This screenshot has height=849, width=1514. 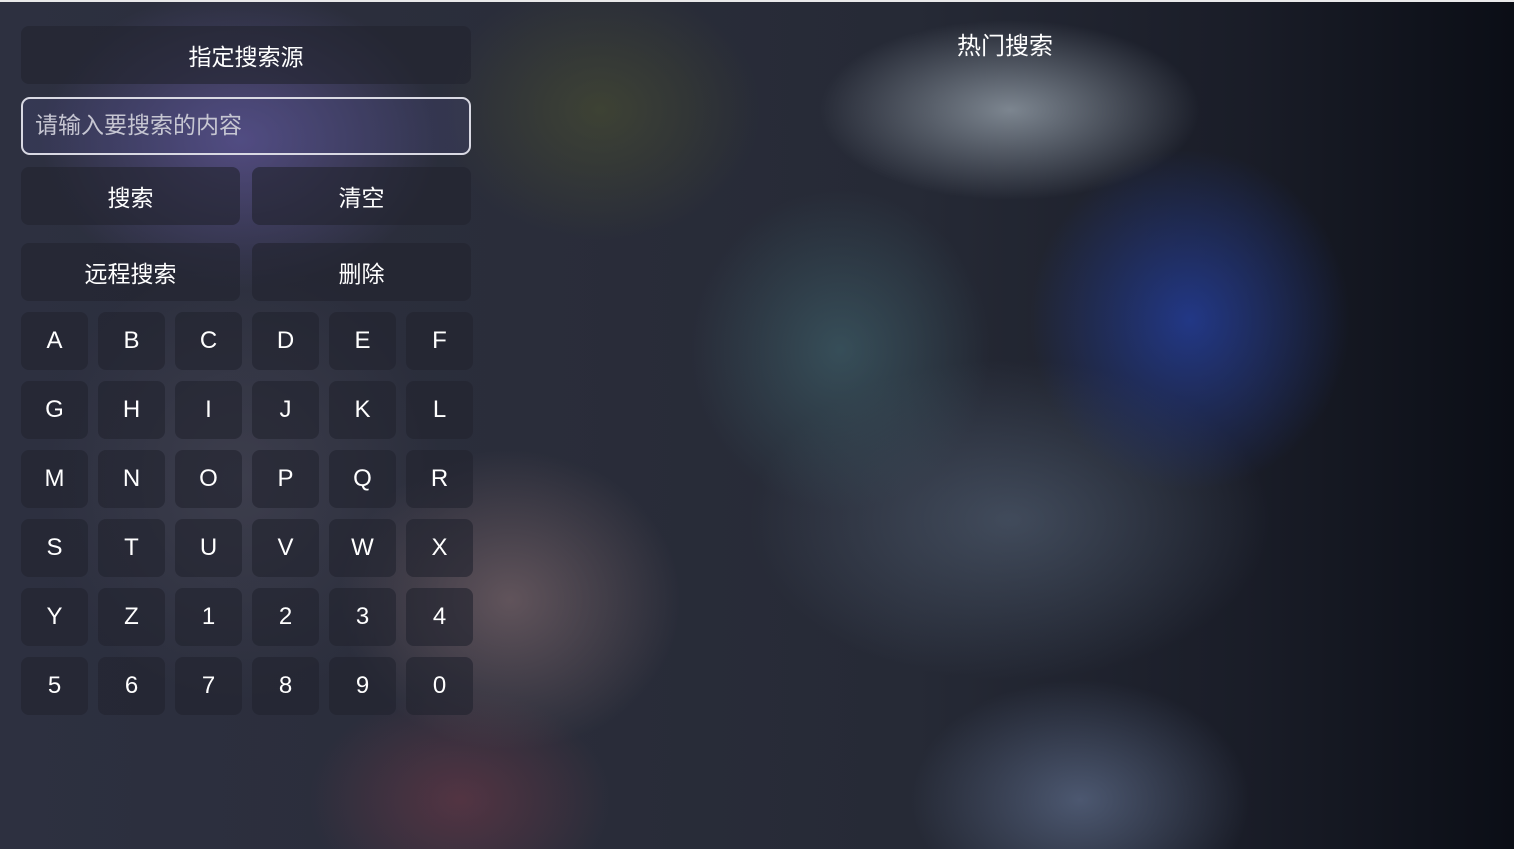 I want to click on action-row: 搜索 清空, so click(x=246, y=196).